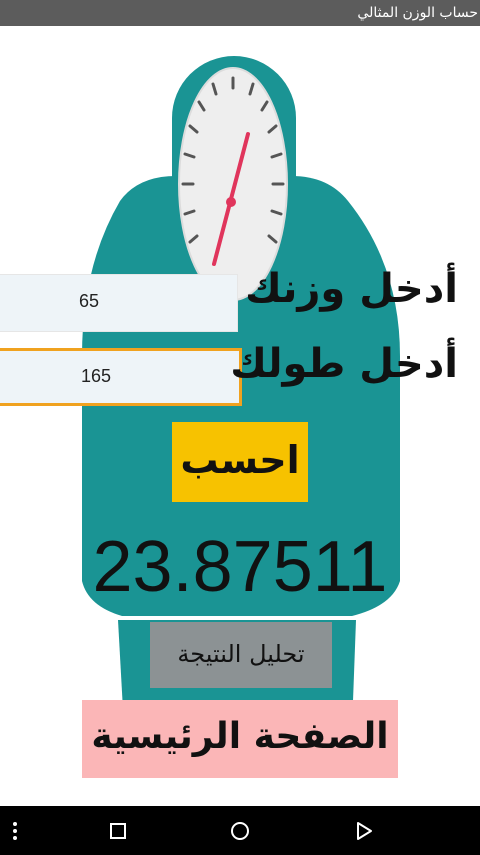 This screenshot has width=480, height=855. Describe the element at coordinates (15, 830) in the screenshot. I see `more-vertical-icon` at that location.